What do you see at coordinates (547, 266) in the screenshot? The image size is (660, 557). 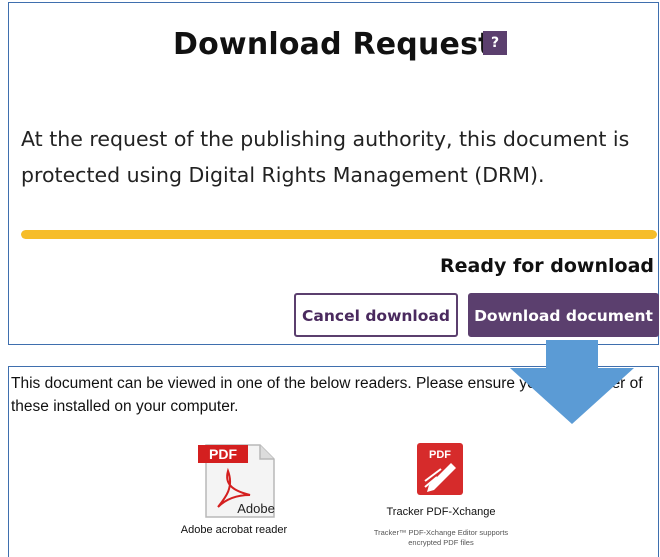 I see `download-status: Ready for download` at bounding box center [547, 266].